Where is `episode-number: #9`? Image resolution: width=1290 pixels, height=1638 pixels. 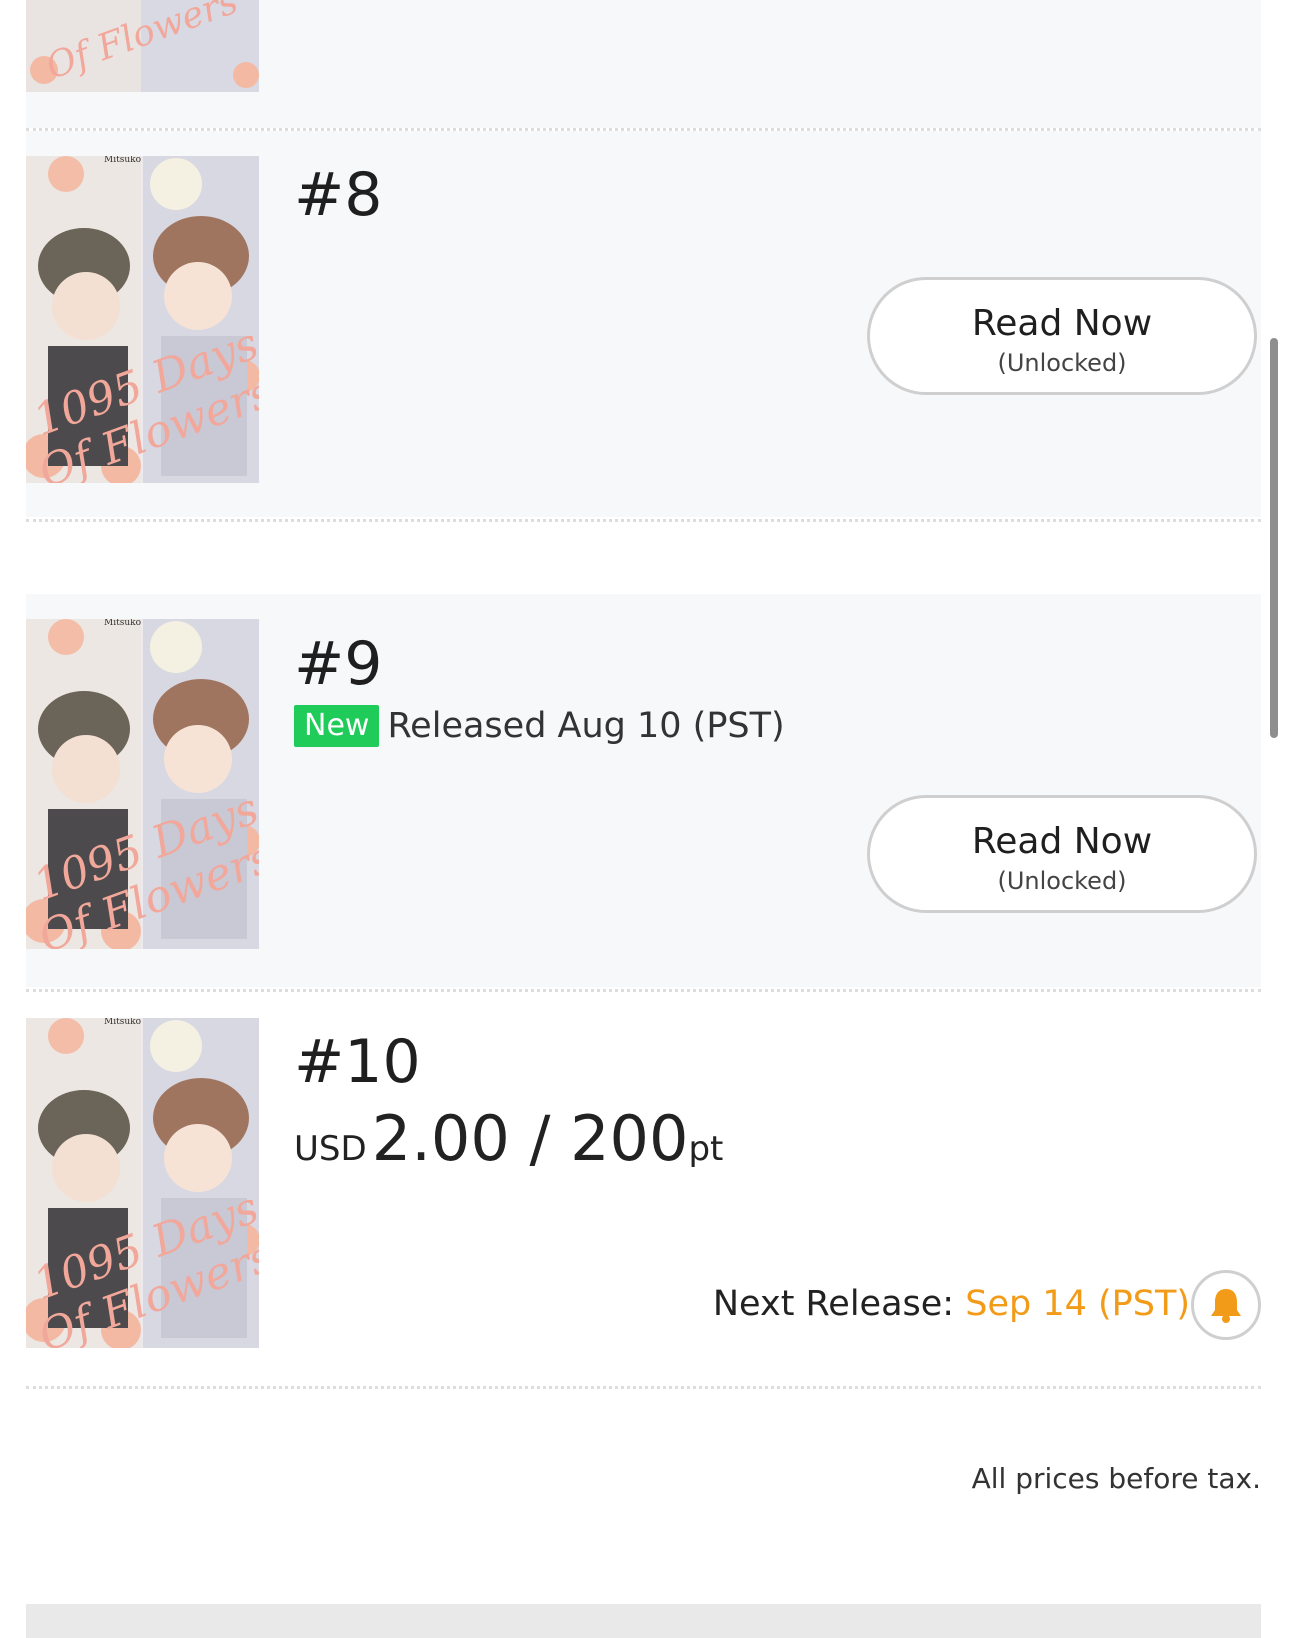
episode-number: #9 is located at coordinates (338, 664).